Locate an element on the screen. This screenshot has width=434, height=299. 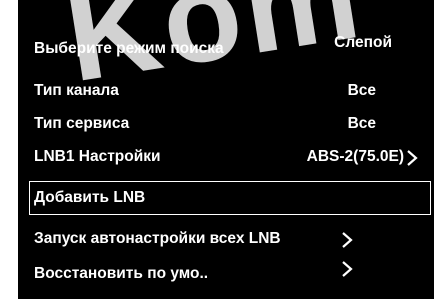
menu-item-value: Слепой is located at coordinates (363, 42).